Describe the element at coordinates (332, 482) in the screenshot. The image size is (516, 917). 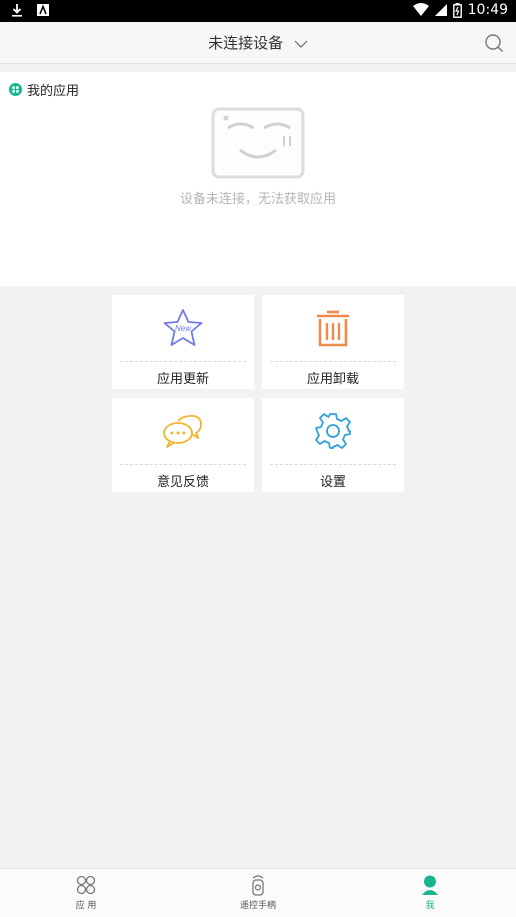
I see `settings-label: 设置` at that location.